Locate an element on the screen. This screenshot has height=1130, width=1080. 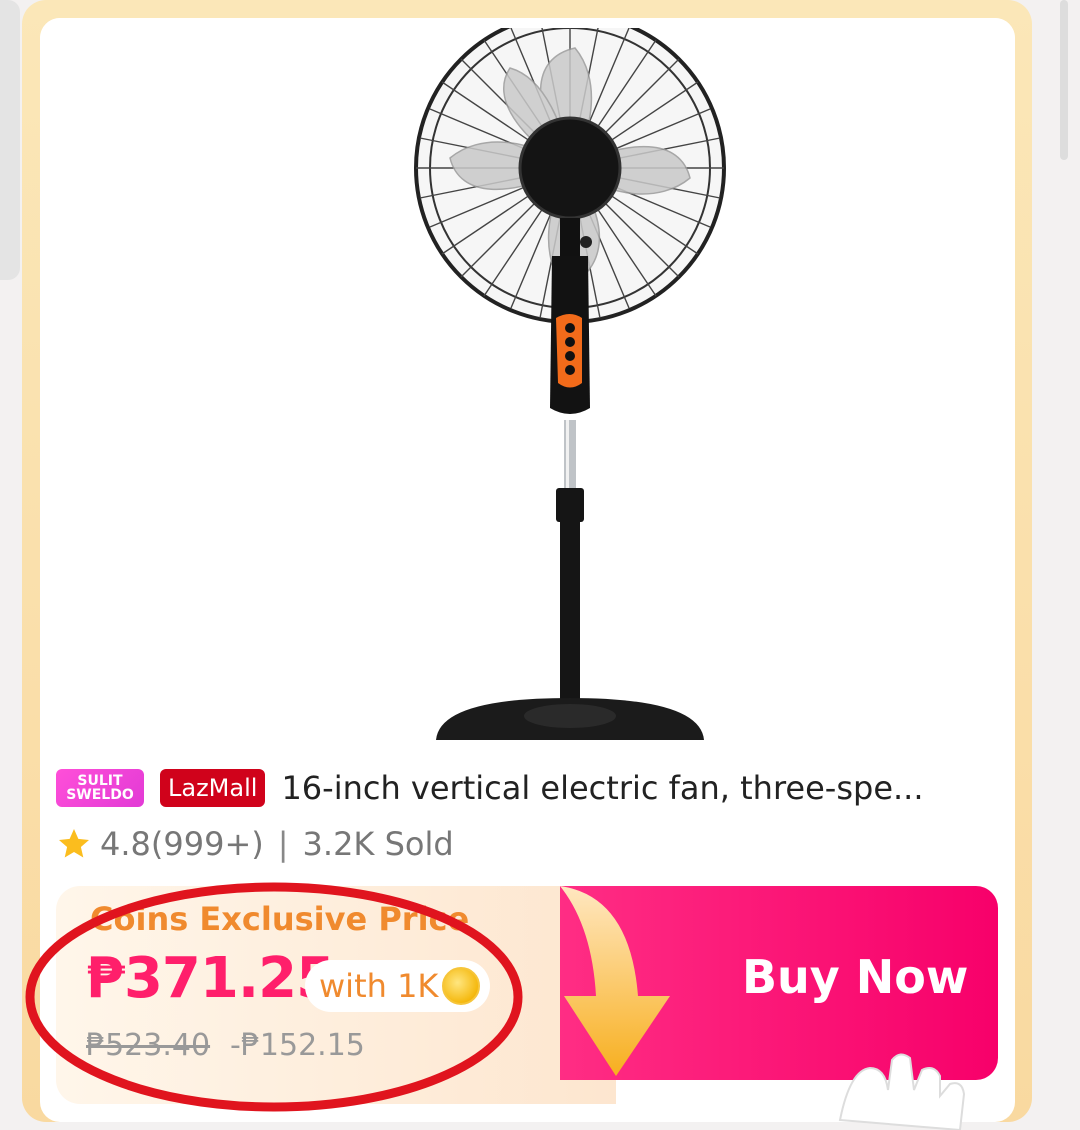
sulit-badge-line2: SWELDO is located at coordinates (100, 795).